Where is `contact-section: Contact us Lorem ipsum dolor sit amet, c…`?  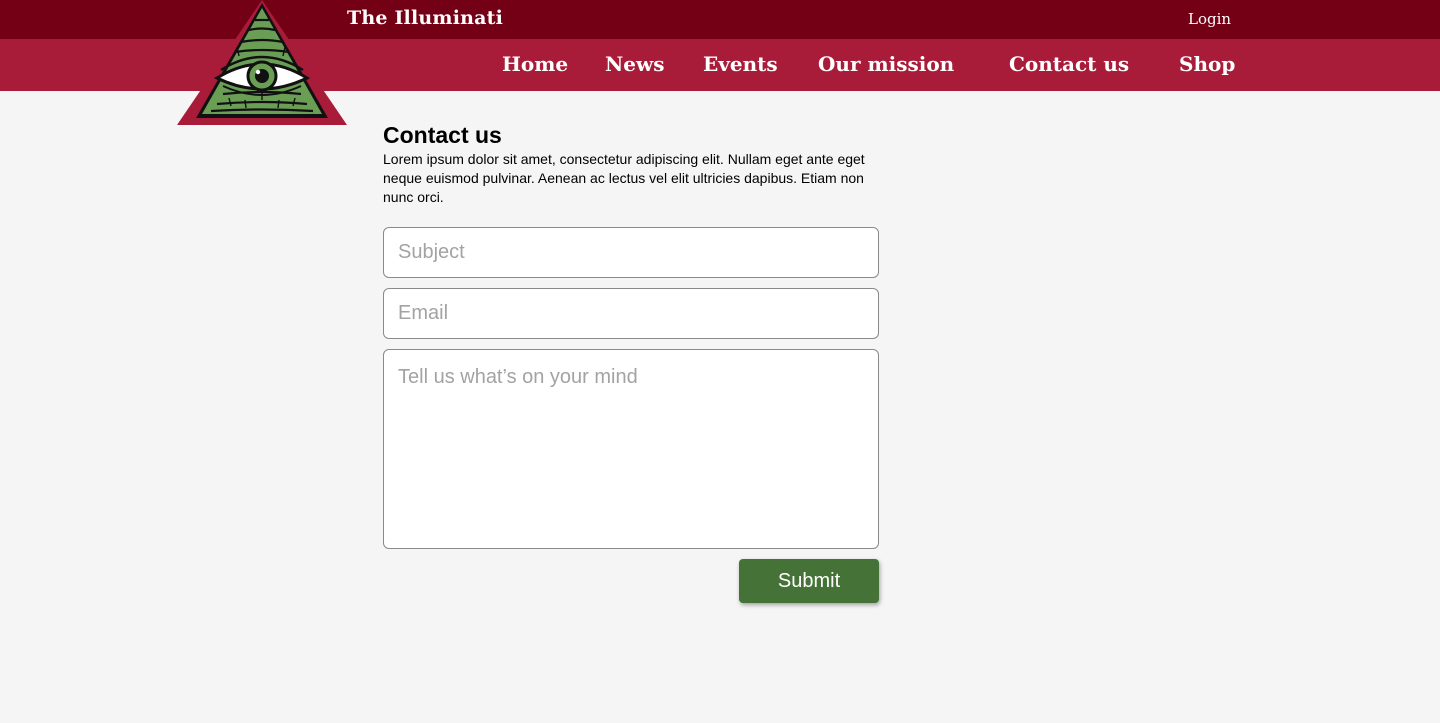 contact-section: Contact us Lorem ipsum dolor sit amet, c… is located at coordinates (631, 164).